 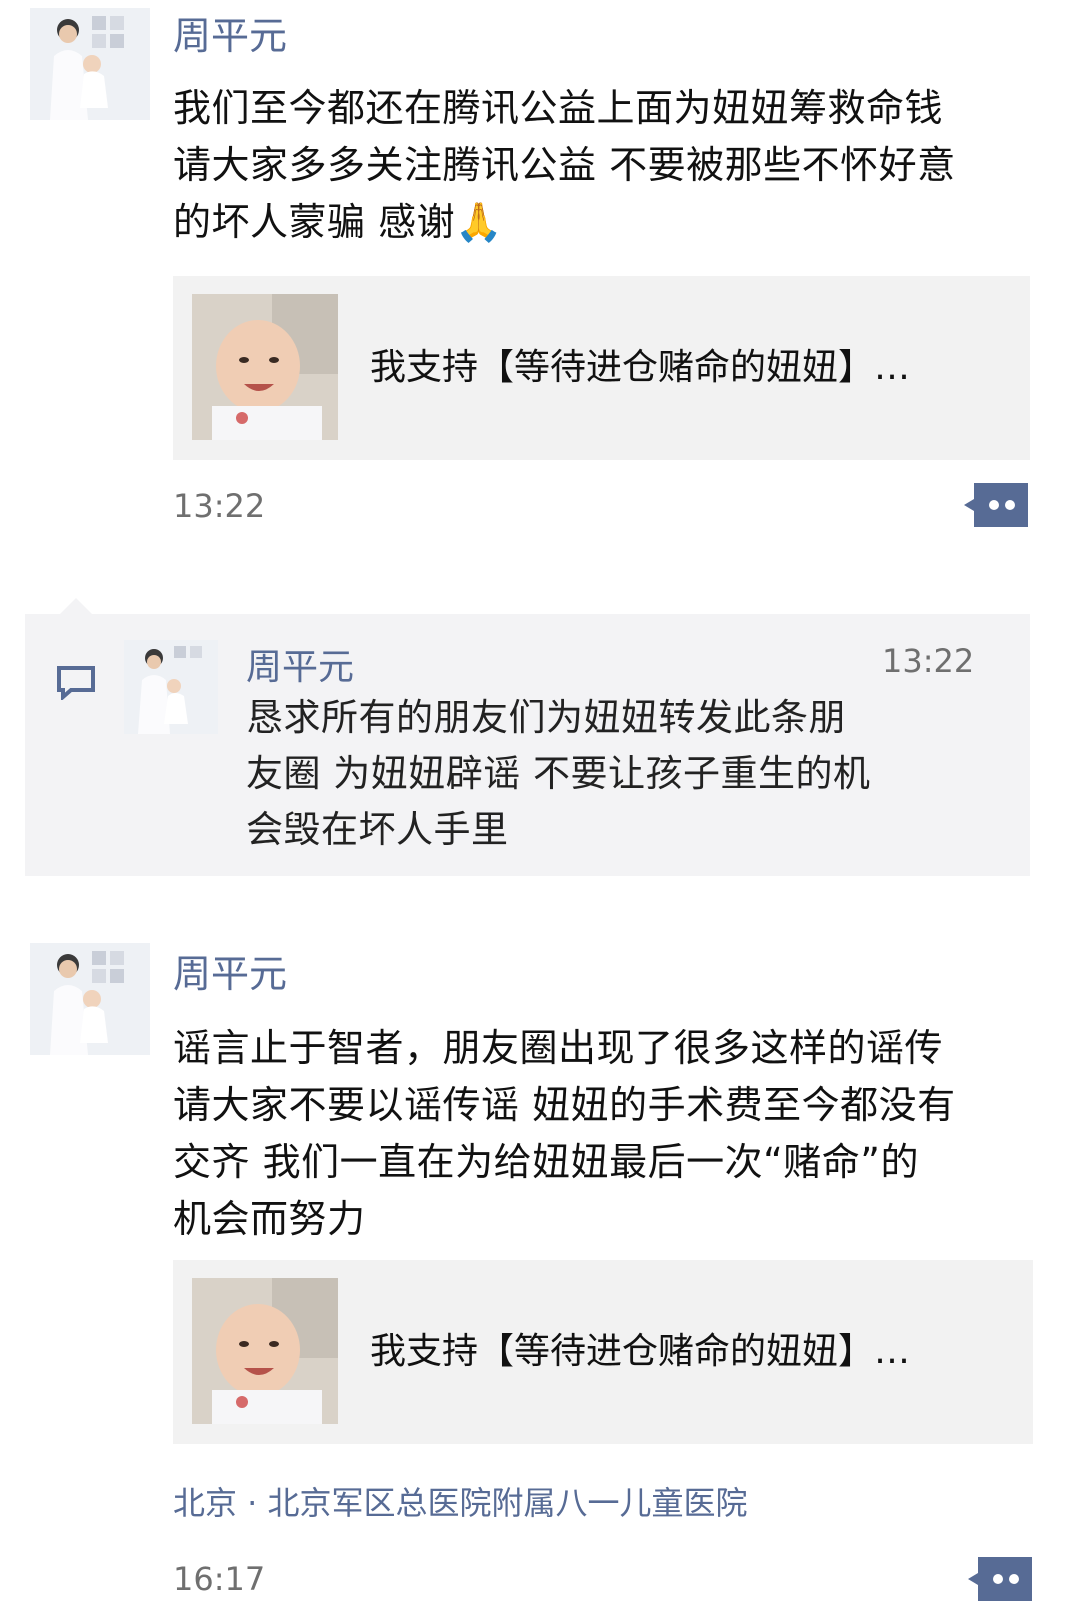 What do you see at coordinates (460, 1501) in the screenshot?
I see `location-link: 北京 · 北京军区总医院附属八一儿童医院` at bounding box center [460, 1501].